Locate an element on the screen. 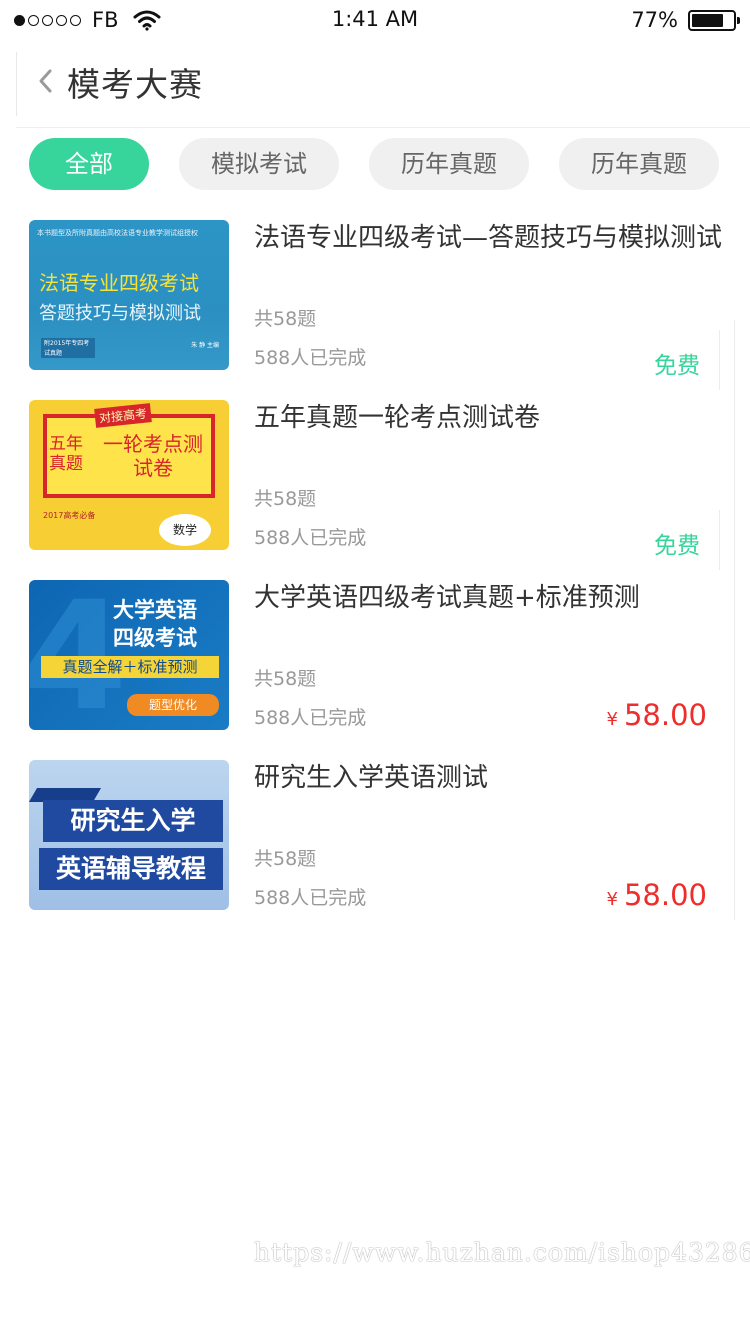 The image size is (750, 1334). book-cover-image: 对接高考 五年真题 一轮考点测试卷 2017高考必备 数学 is located at coordinates (129, 475).